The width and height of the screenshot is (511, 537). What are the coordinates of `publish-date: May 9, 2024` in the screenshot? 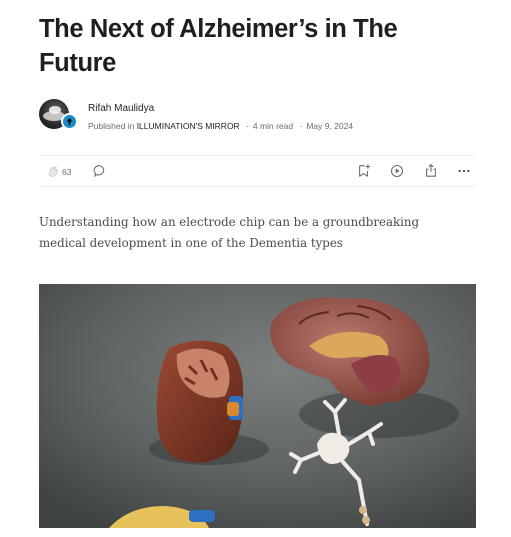 It's located at (330, 126).